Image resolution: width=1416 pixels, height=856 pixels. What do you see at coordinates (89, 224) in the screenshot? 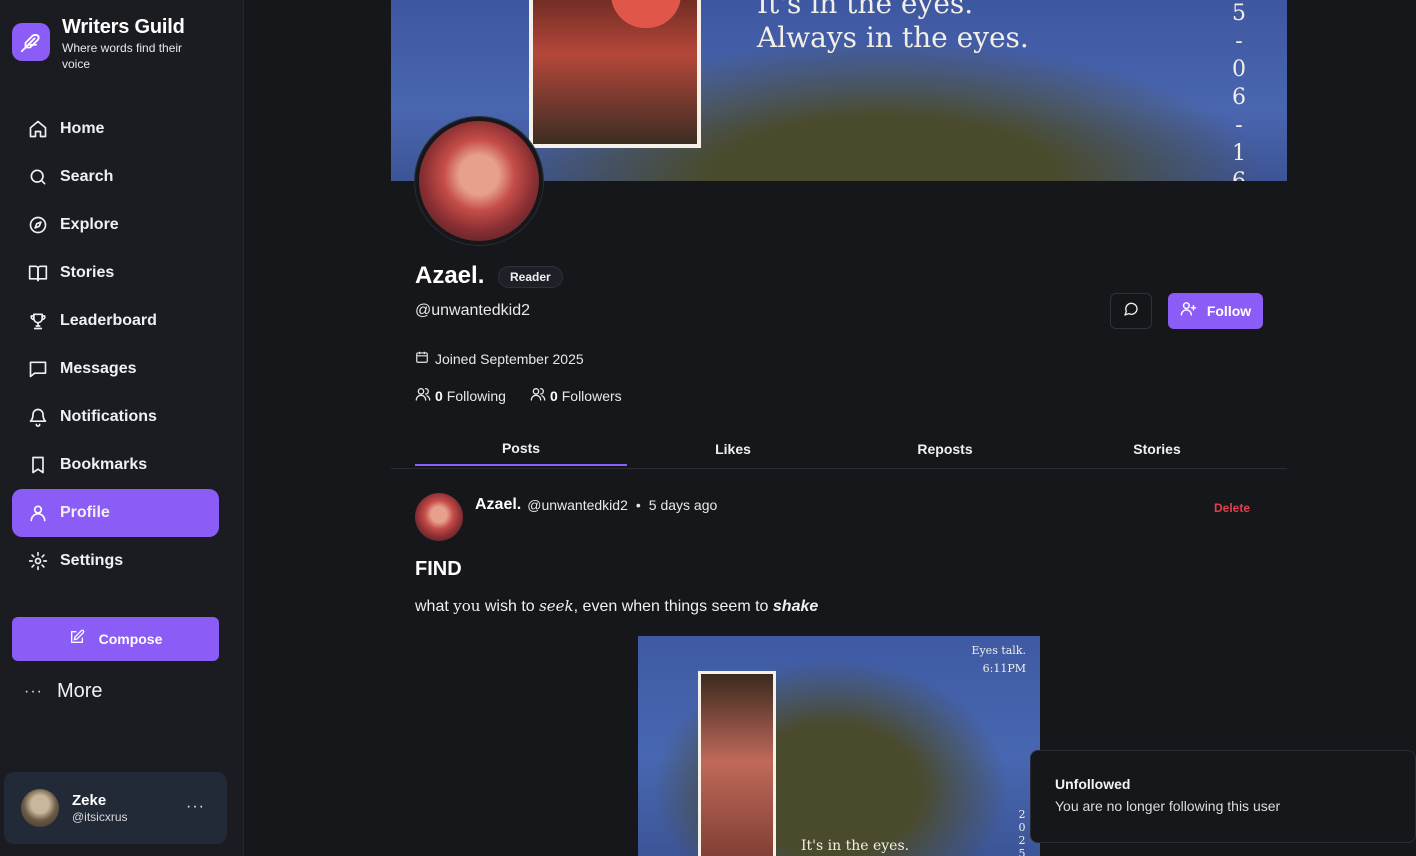
I see `nav-label: Explore` at bounding box center [89, 224].